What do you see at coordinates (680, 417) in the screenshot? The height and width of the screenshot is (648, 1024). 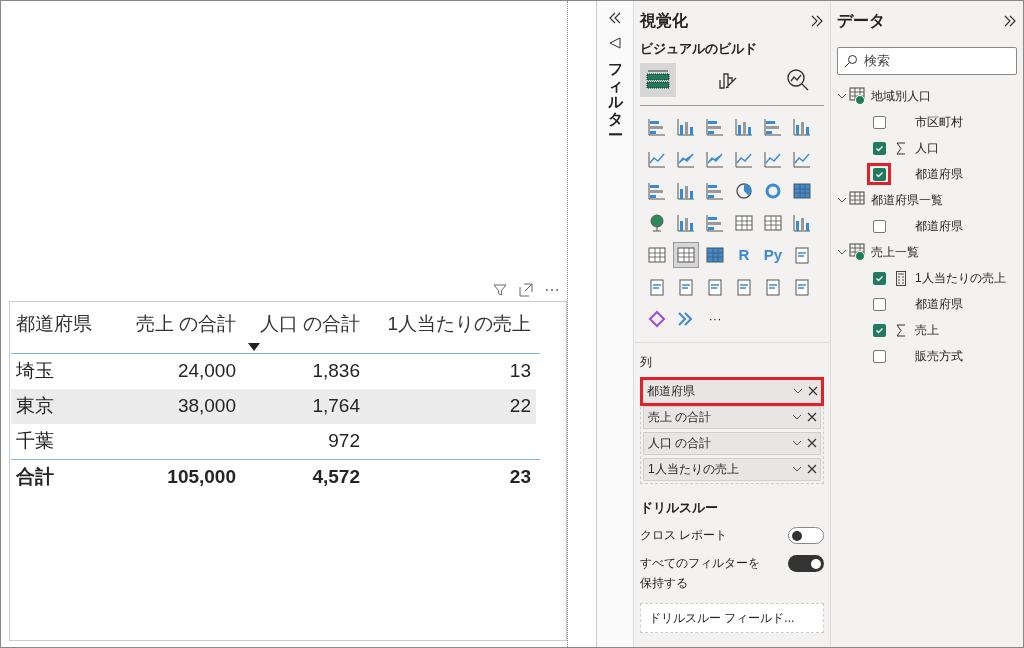 I see `field-label: 売上 の合計` at bounding box center [680, 417].